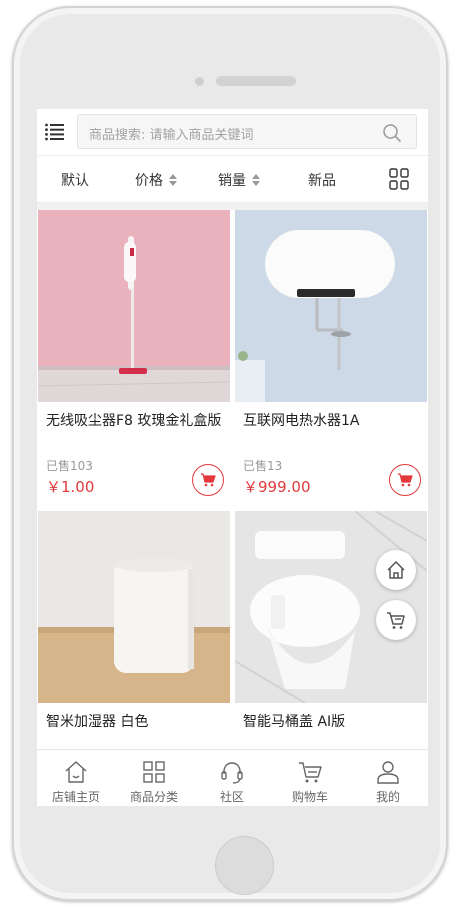  Describe the element at coordinates (55, 132) in the screenshot. I see `list-icon` at that location.